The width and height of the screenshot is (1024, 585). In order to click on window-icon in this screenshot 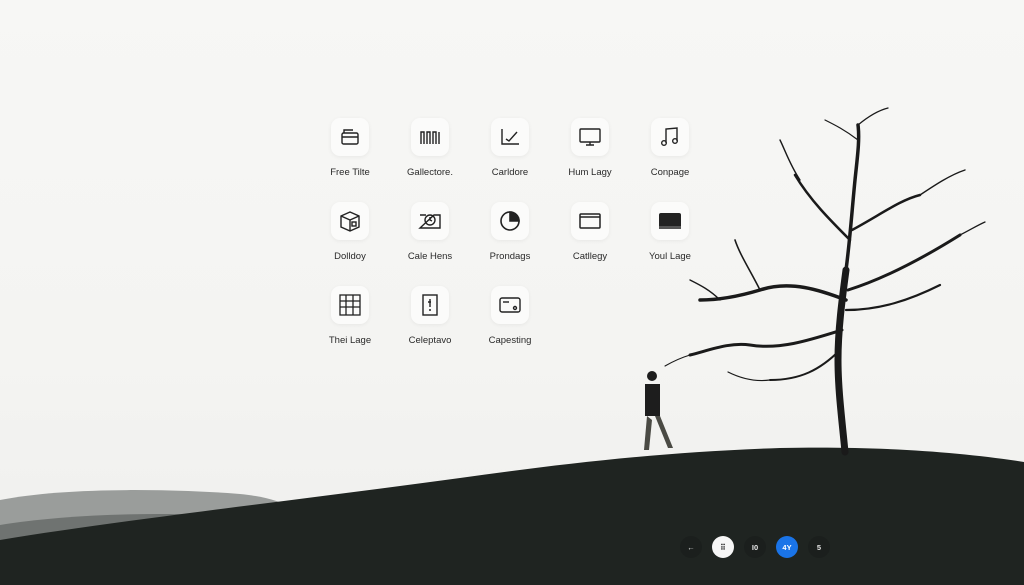, I will do `click(590, 221)`.